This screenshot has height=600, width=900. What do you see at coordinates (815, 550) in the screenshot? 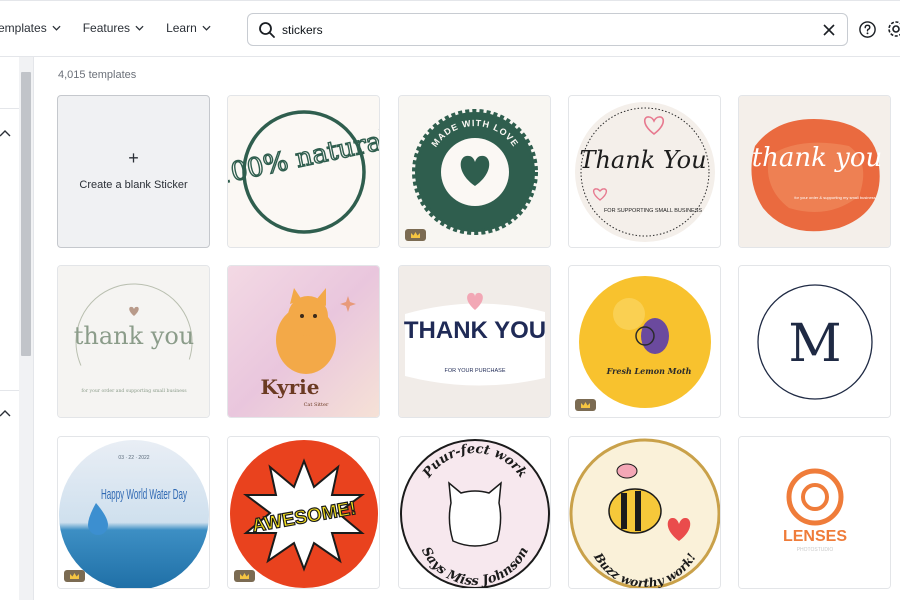
I see `template-subtitle: PHOTOSTUDIO` at bounding box center [815, 550].